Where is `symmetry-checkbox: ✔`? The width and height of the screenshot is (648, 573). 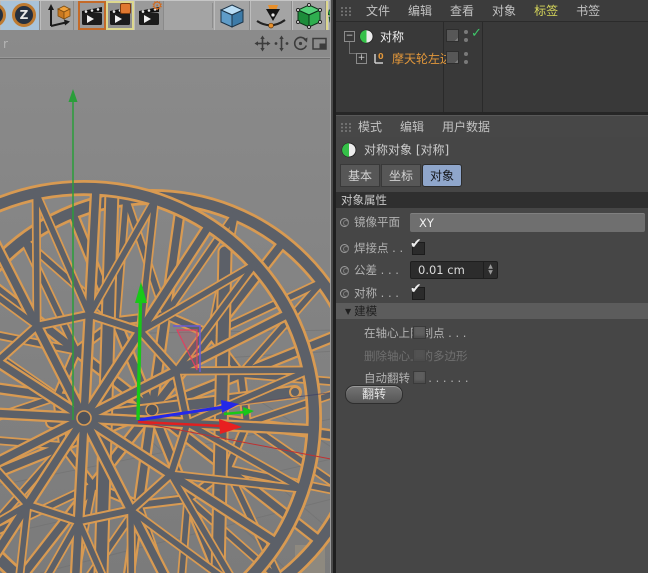 symmetry-checkbox: ✔ is located at coordinates (417, 290).